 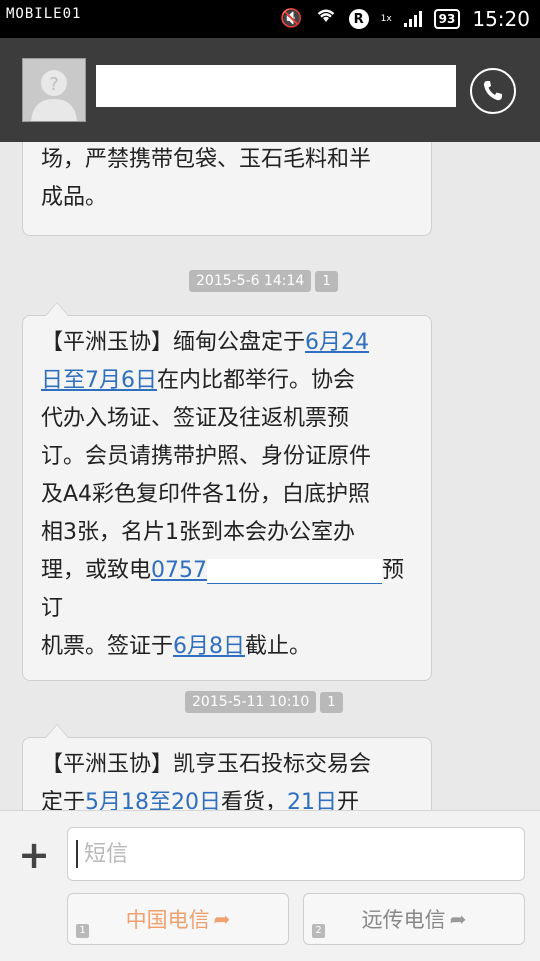 What do you see at coordinates (209, 646) in the screenshot?
I see `date-link: 6月8日` at bounding box center [209, 646].